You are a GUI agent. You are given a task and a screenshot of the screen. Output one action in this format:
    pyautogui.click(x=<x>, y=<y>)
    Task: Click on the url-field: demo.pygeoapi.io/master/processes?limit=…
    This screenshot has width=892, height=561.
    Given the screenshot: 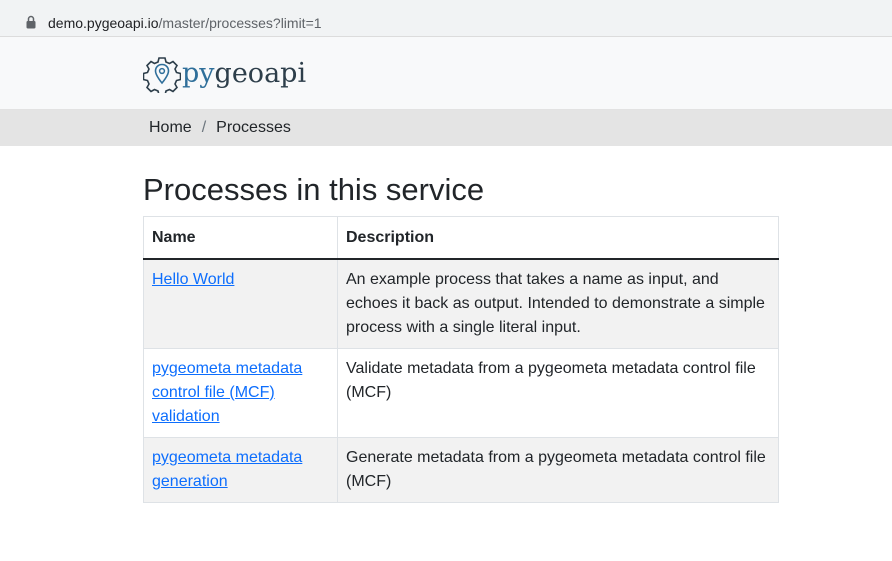 What is the action you would take?
    pyautogui.click(x=446, y=18)
    